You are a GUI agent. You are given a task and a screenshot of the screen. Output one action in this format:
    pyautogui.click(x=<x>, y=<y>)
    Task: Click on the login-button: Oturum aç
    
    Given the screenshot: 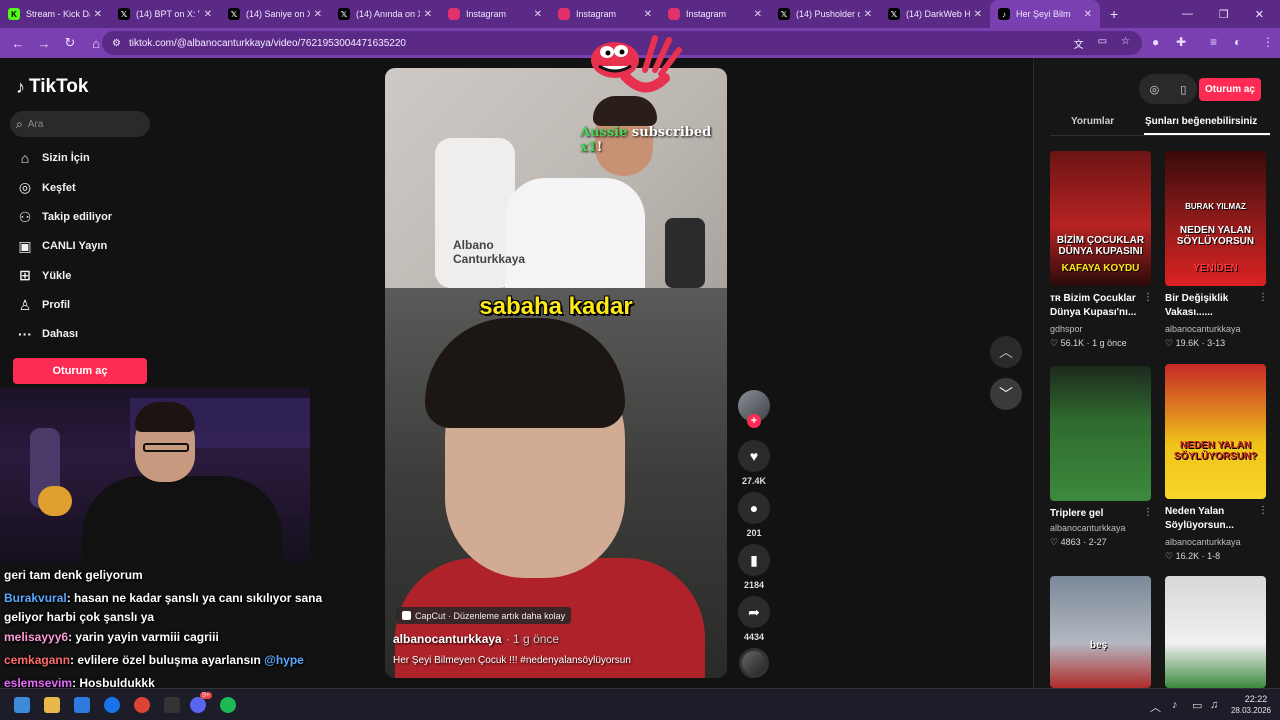 What is the action you would take?
    pyautogui.click(x=80, y=371)
    